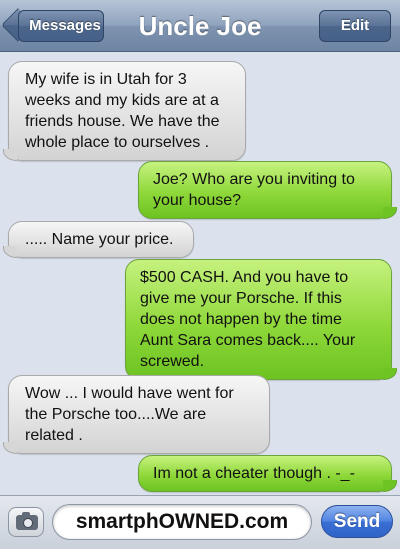 The height and width of the screenshot is (549, 400). What do you see at coordinates (254, 190) in the screenshot?
I see `message-text: Joe? Who are you inviting to your house?` at bounding box center [254, 190].